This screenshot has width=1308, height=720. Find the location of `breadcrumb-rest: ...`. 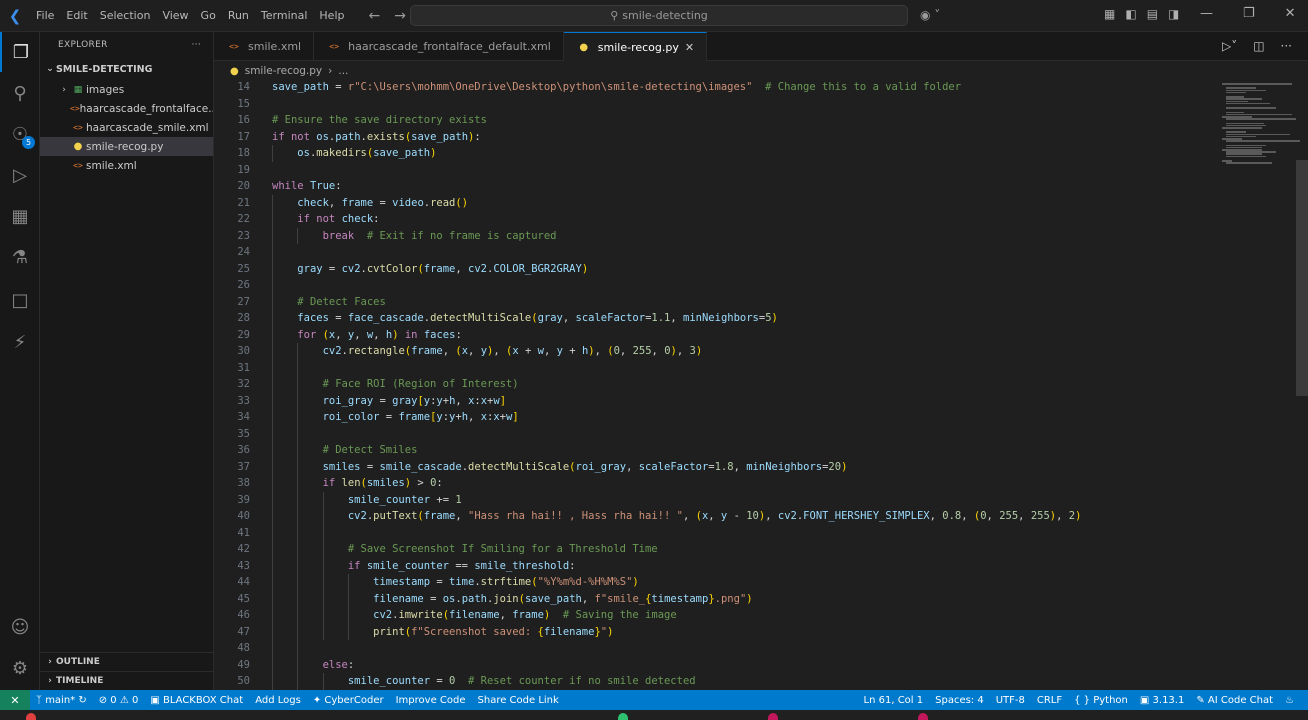

breadcrumb-rest: ... is located at coordinates (343, 71).